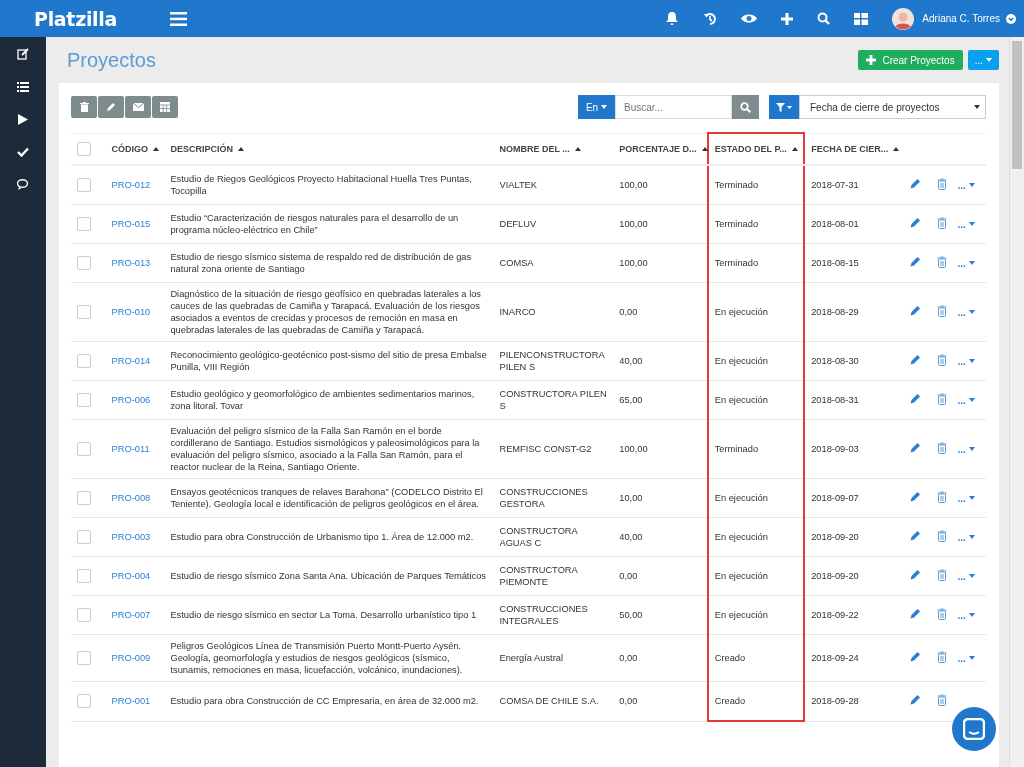 This screenshot has height=767, width=1024. Describe the element at coordinates (131, 498) in the screenshot. I see `project-code-link: PRO-008` at that location.